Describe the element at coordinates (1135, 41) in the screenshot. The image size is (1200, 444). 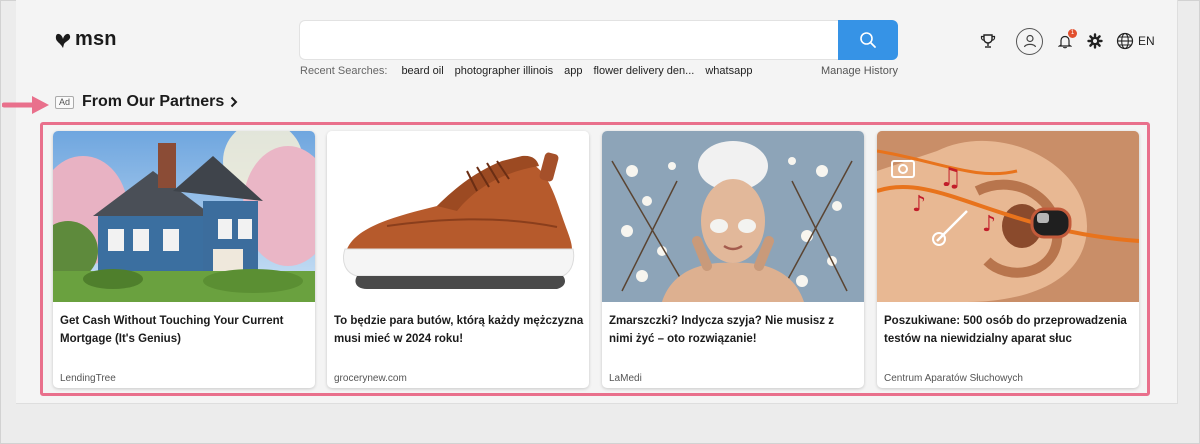
I see `language-button: EN` at that location.